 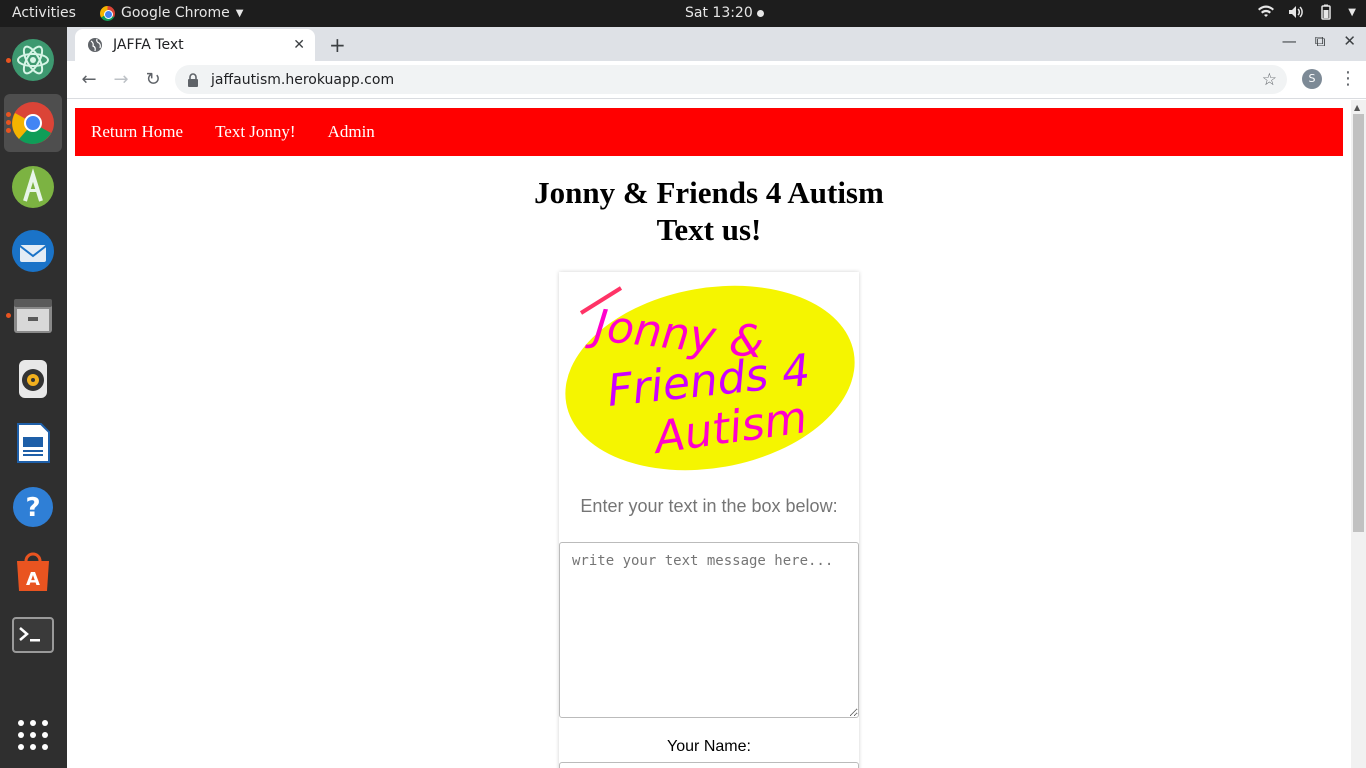 I want to click on url-text: jaffautism.herokuapp.com, so click(x=303, y=79).